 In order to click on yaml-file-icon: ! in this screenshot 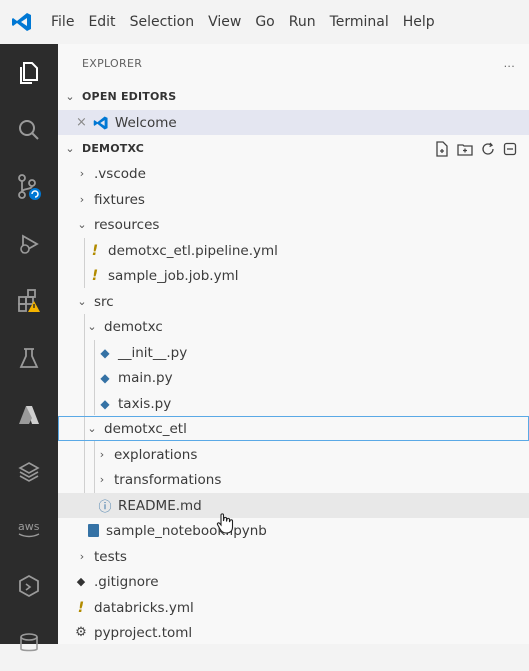, I will do `click(95, 250)`.